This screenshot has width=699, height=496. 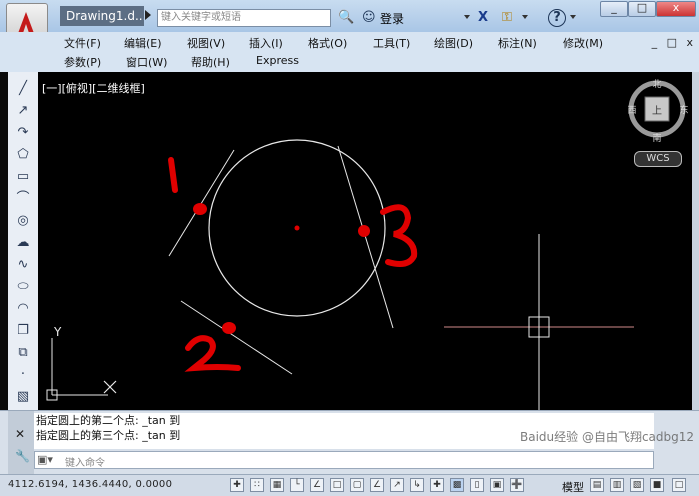 I want to click on mdi-window-controls: _ □ x, so click(x=669, y=42).